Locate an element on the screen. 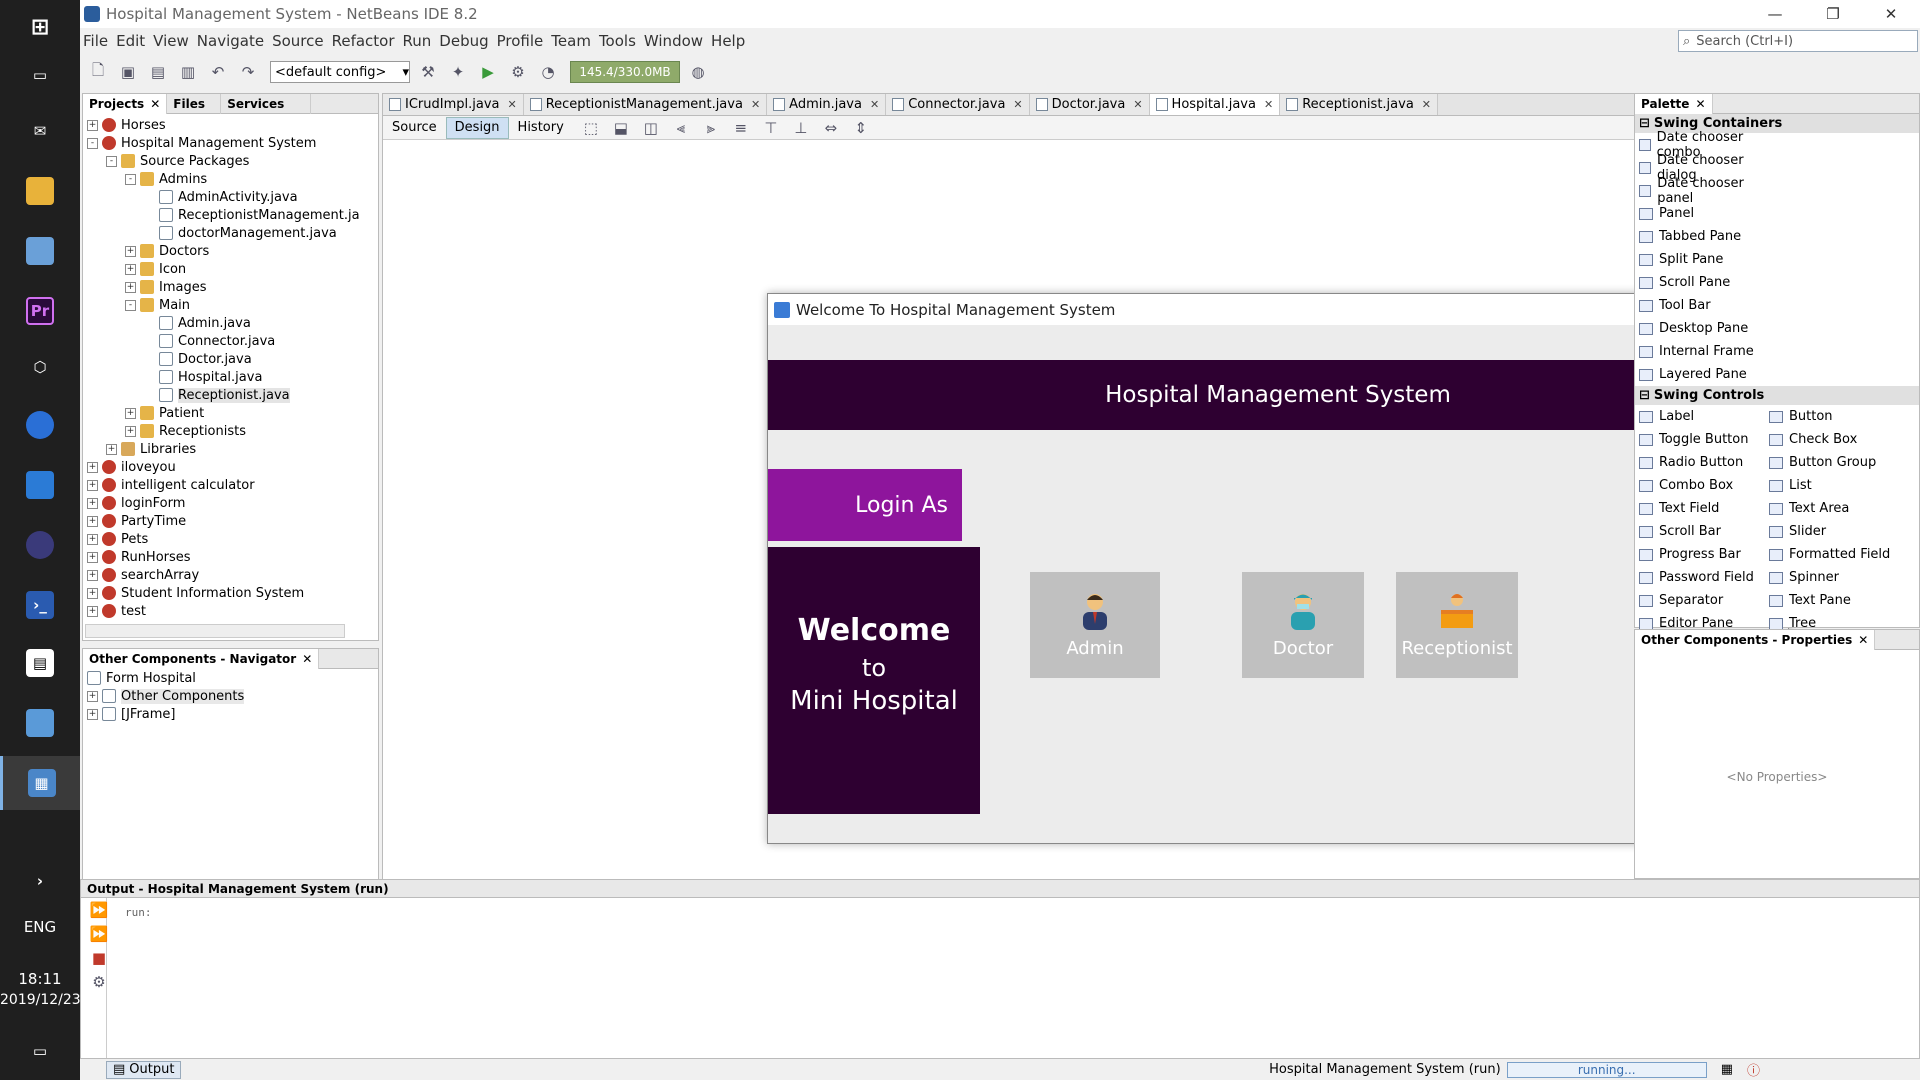 The image size is (1920, 1080). menu-edit: Edit is located at coordinates (130, 41).